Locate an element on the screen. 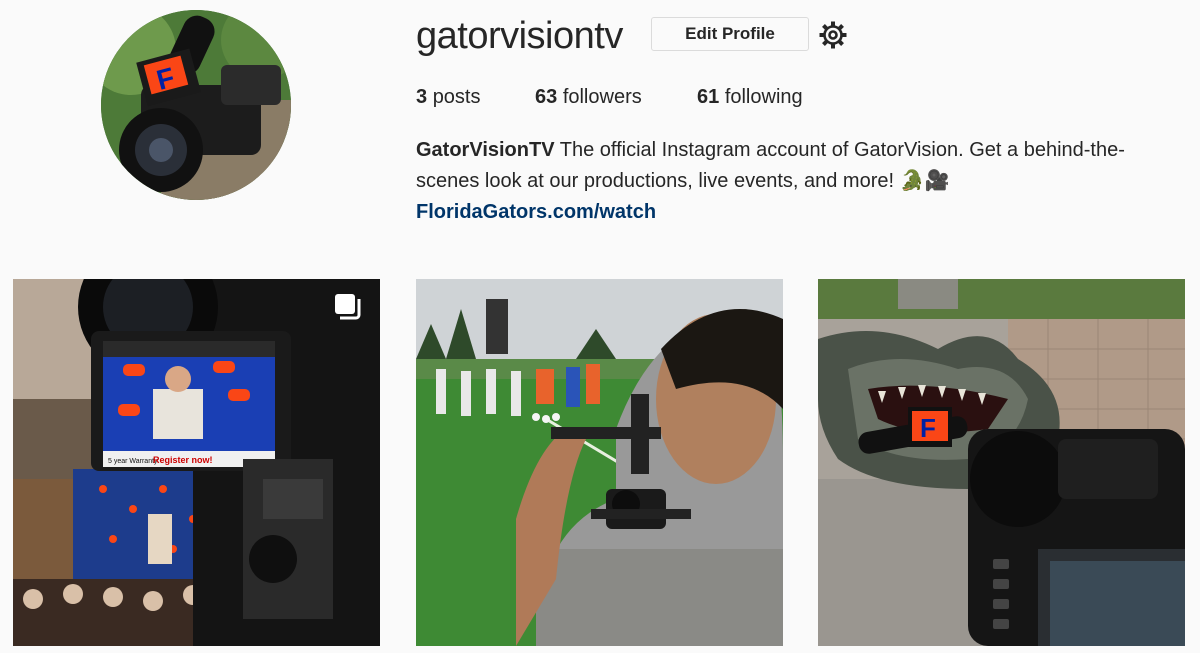 The height and width of the screenshot is (653, 1200). avatar-image: F is located at coordinates (196, 105).